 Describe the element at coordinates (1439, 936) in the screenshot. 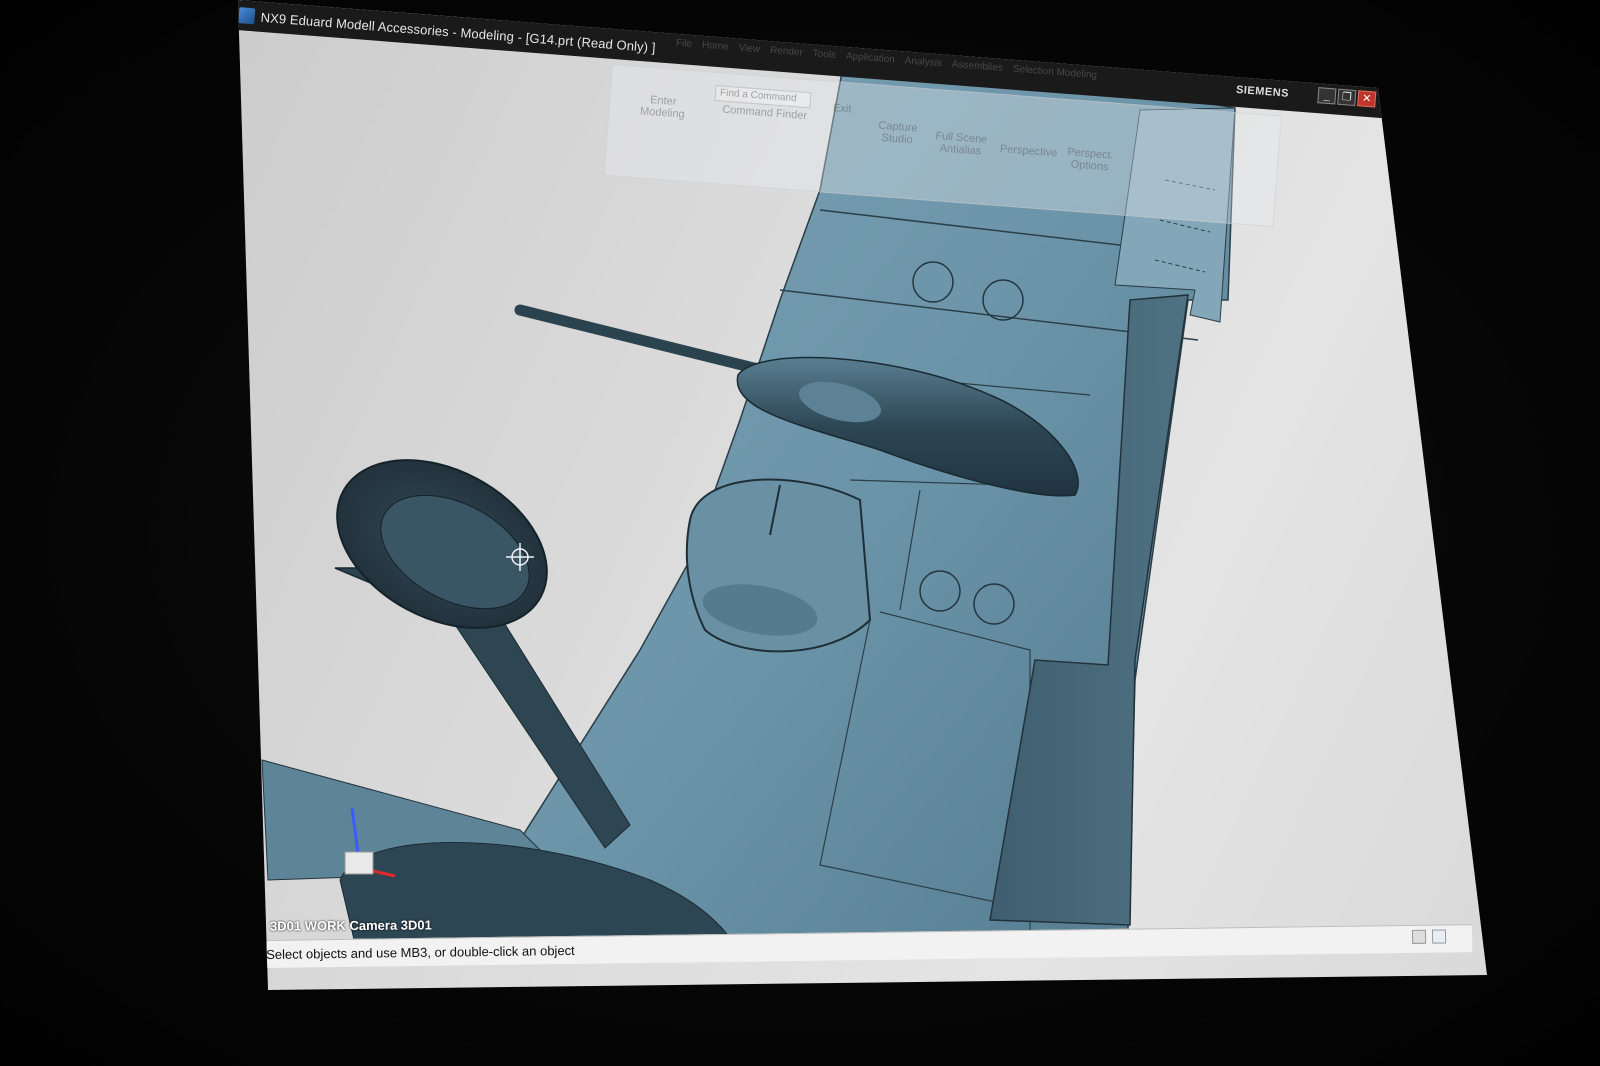

I see `status-window-icon` at that location.